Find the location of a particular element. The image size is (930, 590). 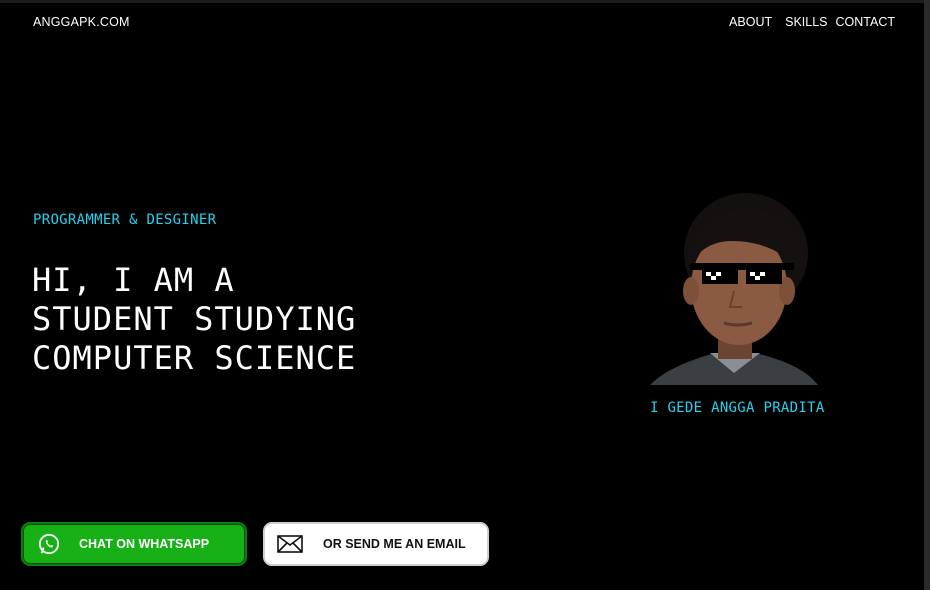

envelope-icon is located at coordinates (290, 544).